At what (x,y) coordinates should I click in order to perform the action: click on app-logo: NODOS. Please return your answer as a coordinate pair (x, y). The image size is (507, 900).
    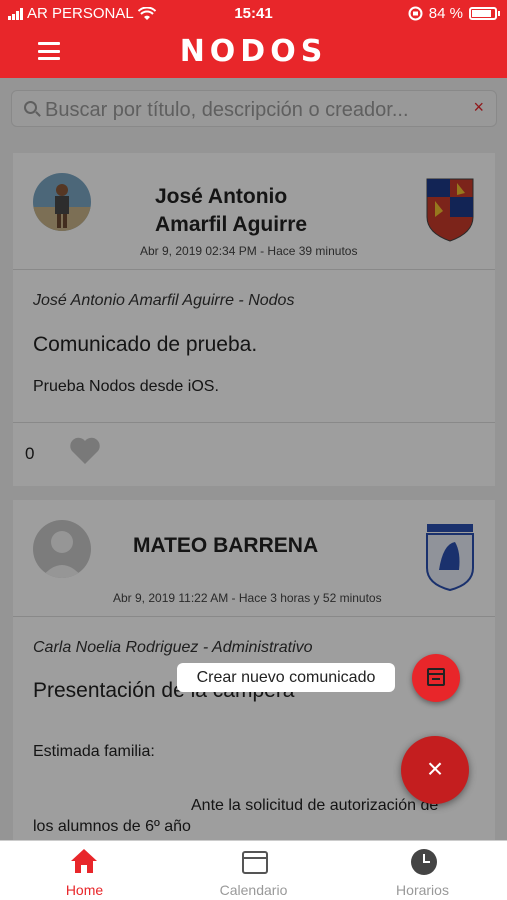
    Looking at the image, I should click on (253, 51).